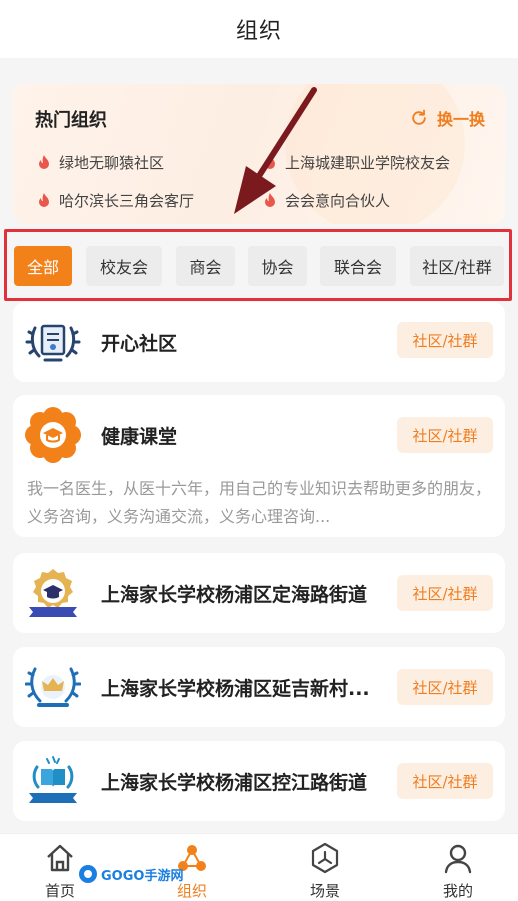  What do you see at coordinates (259, 342) in the screenshot?
I see `organization-card: 开心社区 社区/社群` at bounding box center [259, 342].